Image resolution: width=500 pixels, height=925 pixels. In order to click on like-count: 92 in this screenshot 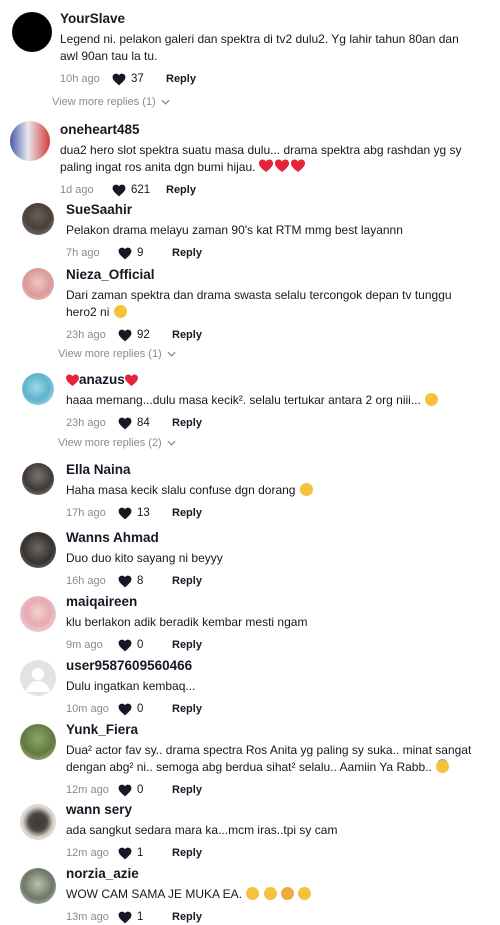, I will do `click(143, 335)`.